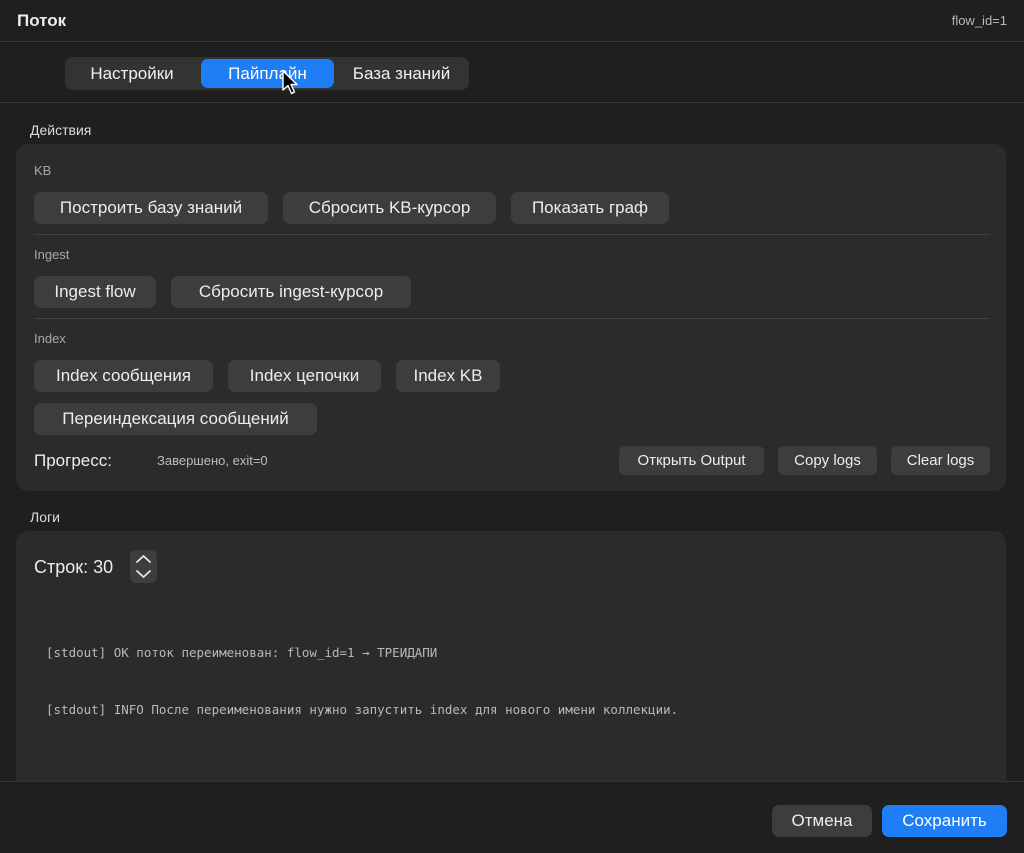  Describe the element at coordinates (290, 82) in the screenshot. I see `mouse-cursor-icon` at that location.